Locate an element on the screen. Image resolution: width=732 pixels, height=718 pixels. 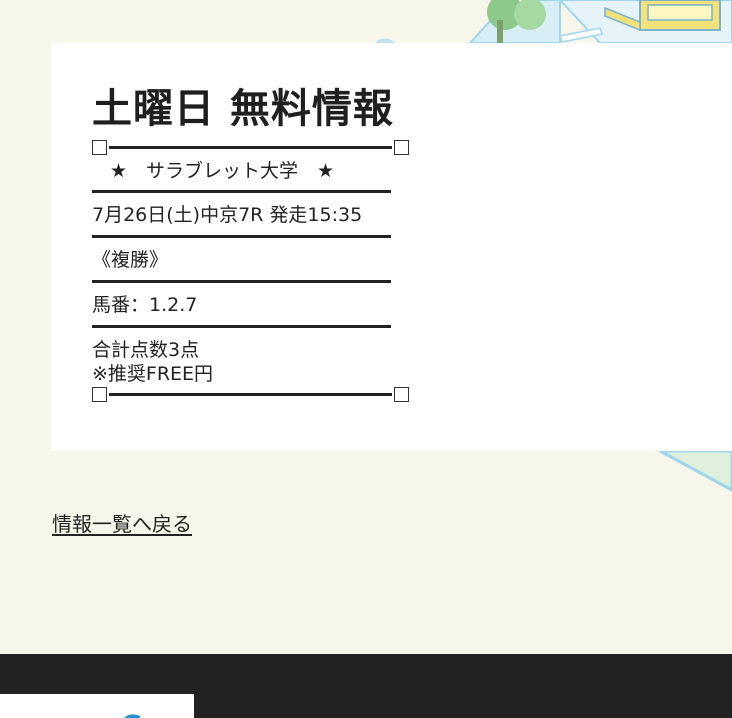
town-illustration-right is located at coordinates (695, 470).